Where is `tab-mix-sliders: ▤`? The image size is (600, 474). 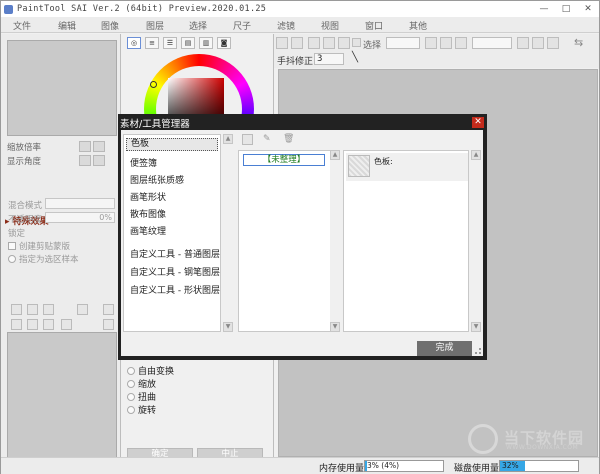 tab-mix-sliders: ▤ is located at coordinates (188, 43).